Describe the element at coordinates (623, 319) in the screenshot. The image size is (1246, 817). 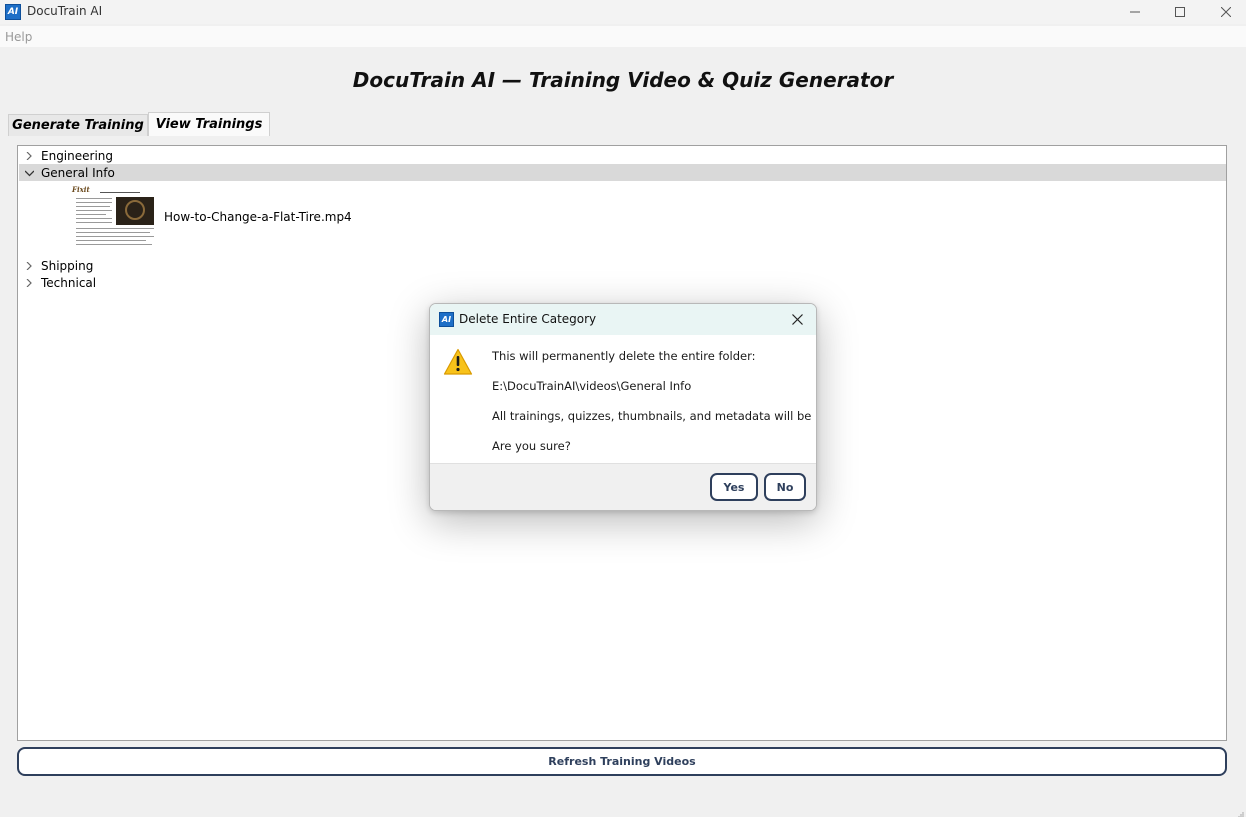
I see `dialog-titlebar: AI Delete Entire Category` at that location.